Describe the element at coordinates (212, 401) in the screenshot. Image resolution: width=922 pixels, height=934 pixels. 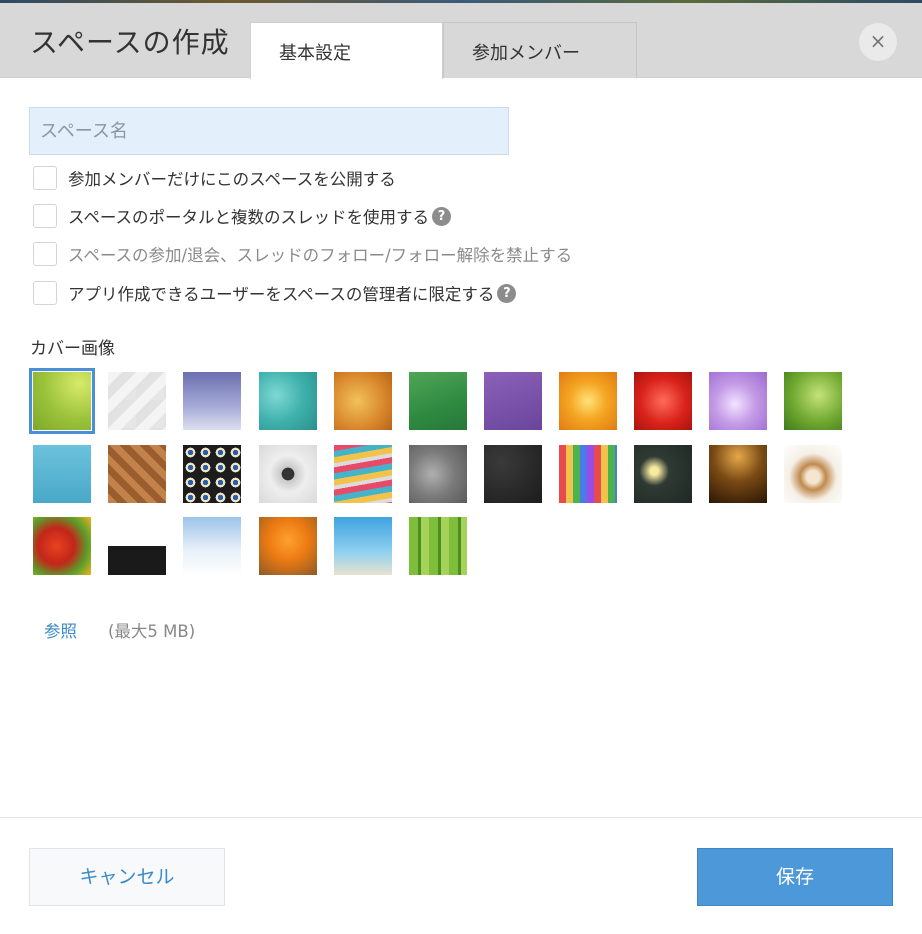
I see `cover-purple-blue-gradient` at that location.